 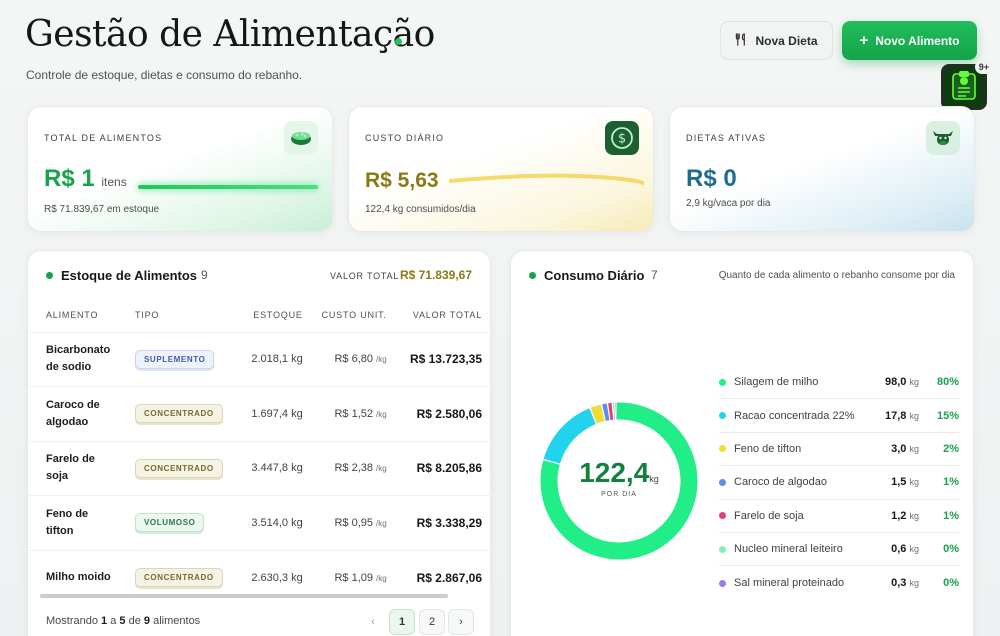 What do you see at coordinates (947, 415) in the screenshot?
I see `legend-percent: 15%` at bounding box center [947, 415].